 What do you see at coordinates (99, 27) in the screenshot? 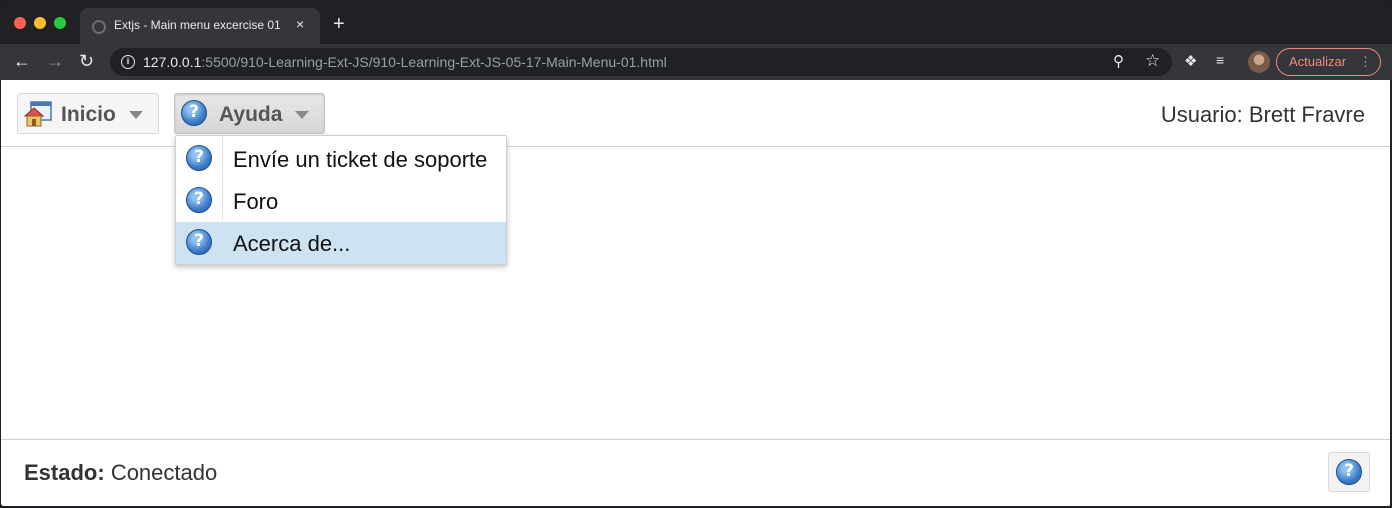
I see `globe-icon` at bounding box center [99, 27].